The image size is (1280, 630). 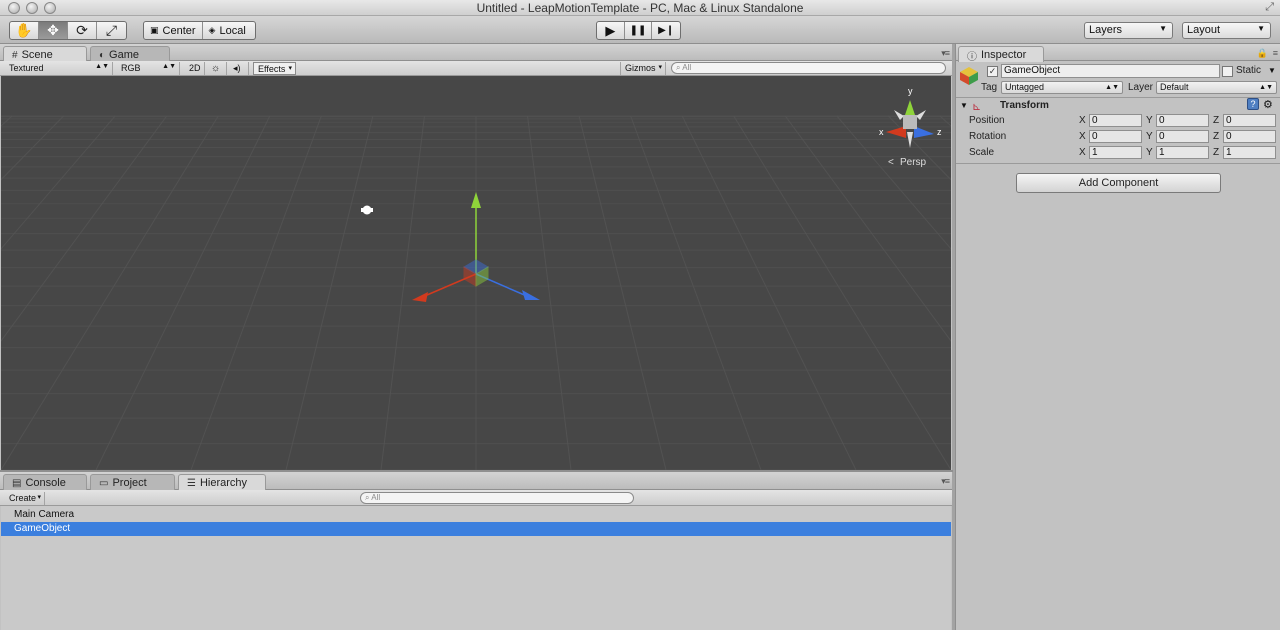 What do you see at coordinates (969, 76) in the screenshot?
I see `gameobject-cube-icon` at bounding box center [969, 76].